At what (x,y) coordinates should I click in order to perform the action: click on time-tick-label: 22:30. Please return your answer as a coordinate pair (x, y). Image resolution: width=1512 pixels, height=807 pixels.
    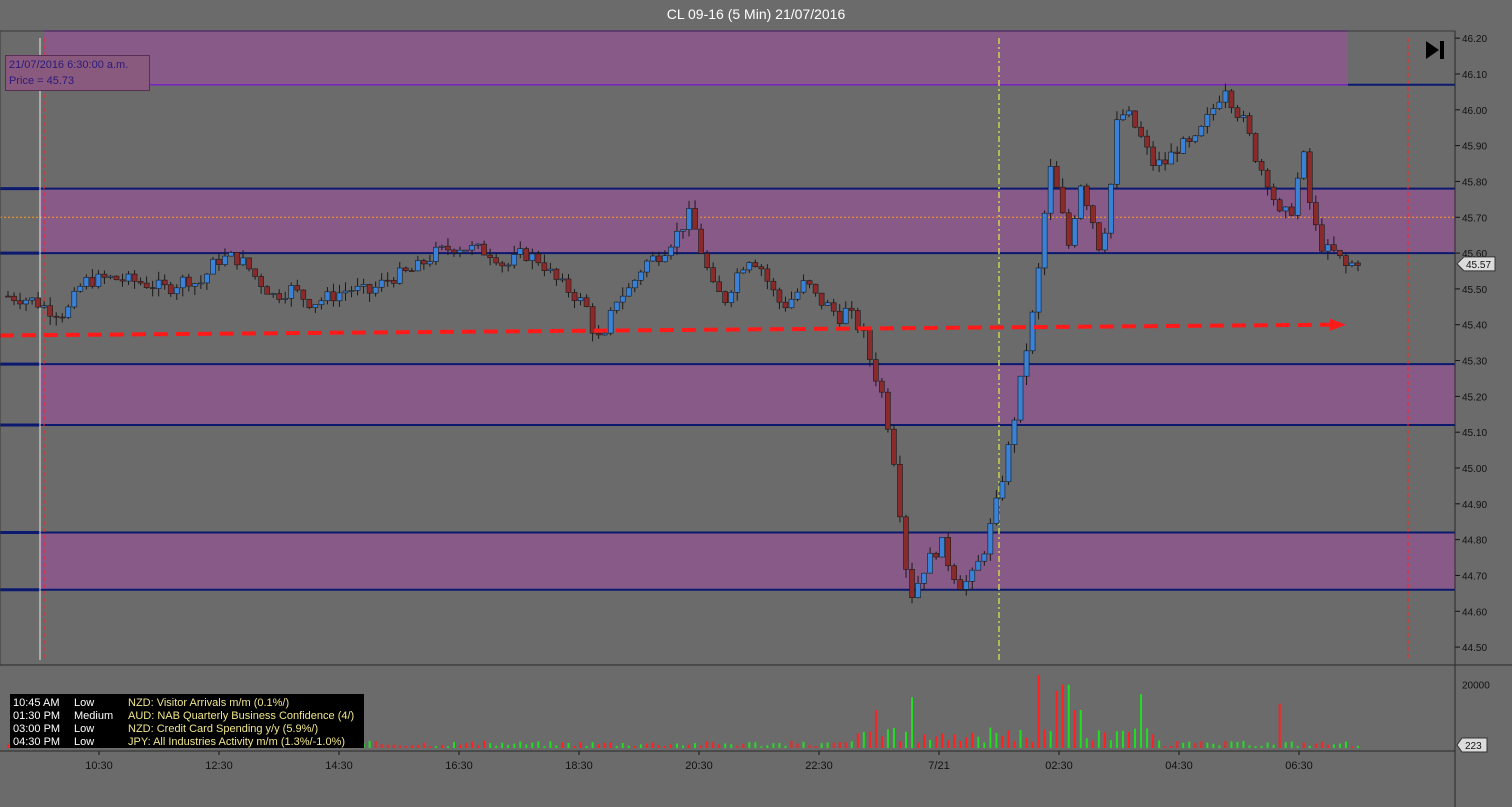
    Looking at the image, I should click on (819, 766).